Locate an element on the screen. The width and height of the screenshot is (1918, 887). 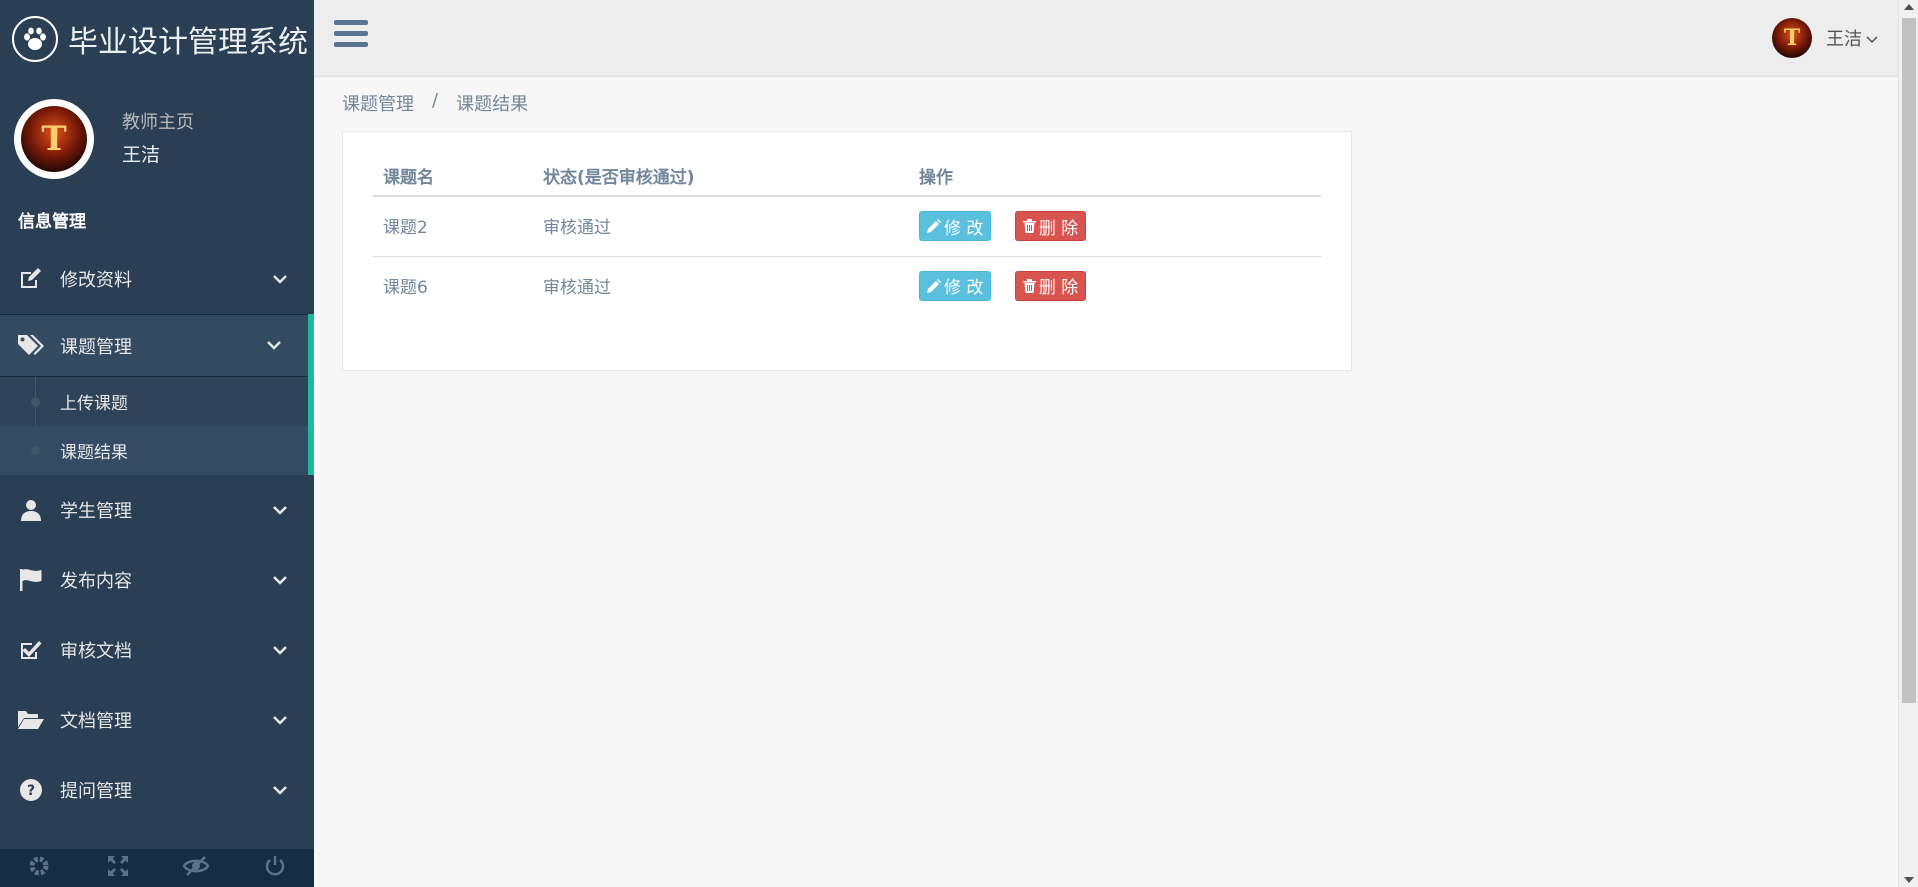
profile: T 教师主页 王洁 is located at coordinates (157, 139).